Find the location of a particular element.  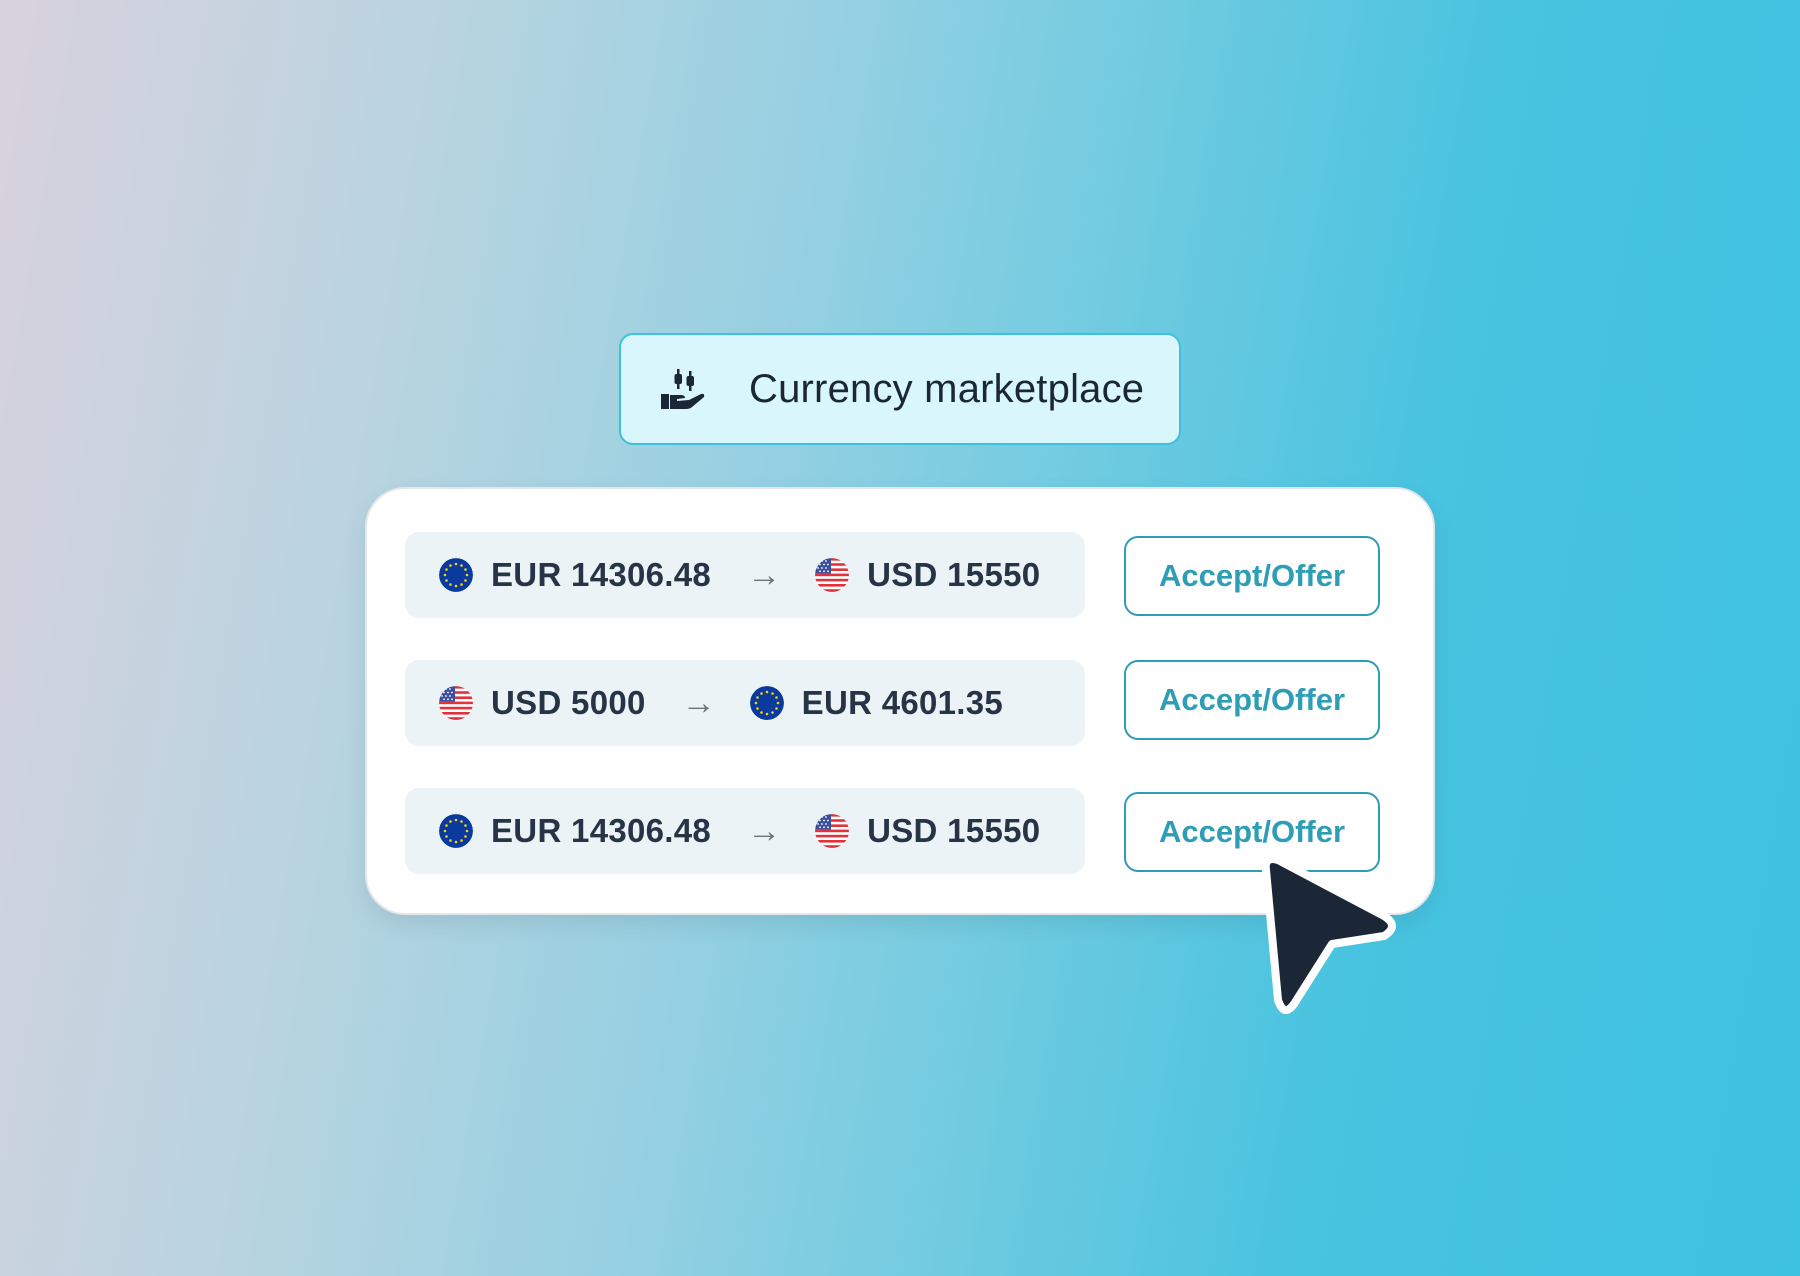

offer-row: USD 5000 → EUR 4601.35 is located at coordinates (745, 703).